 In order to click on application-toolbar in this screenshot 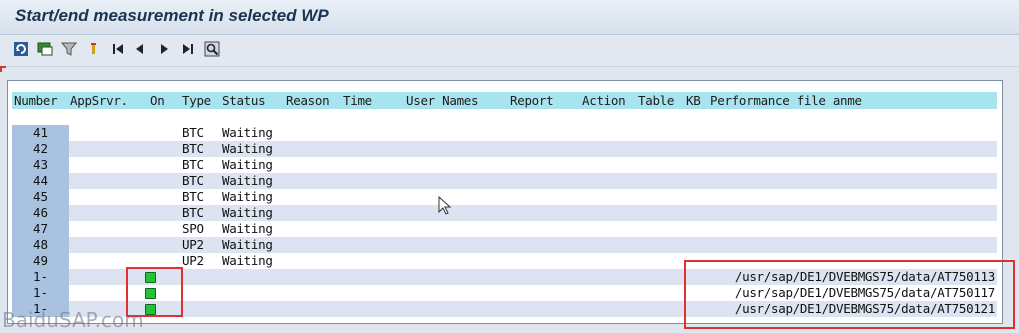, I will do `click(509, 50)`.